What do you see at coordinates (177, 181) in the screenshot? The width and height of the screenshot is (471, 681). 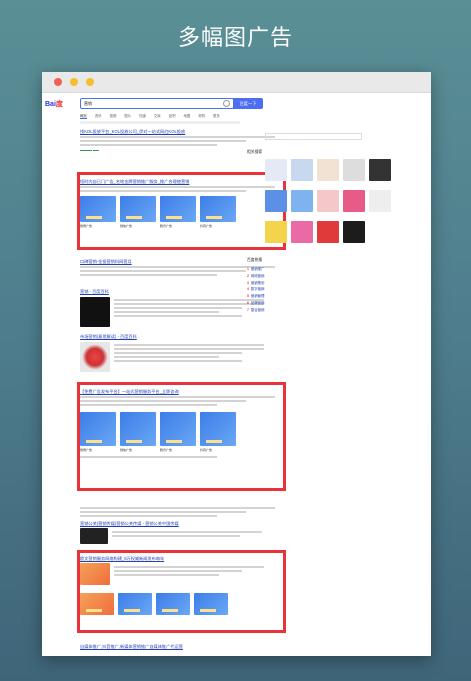 I see `ad-title: 短时内自已门广告_名地金牌营销推广服务_推广合理使营销` at bounding box center [177, 181].